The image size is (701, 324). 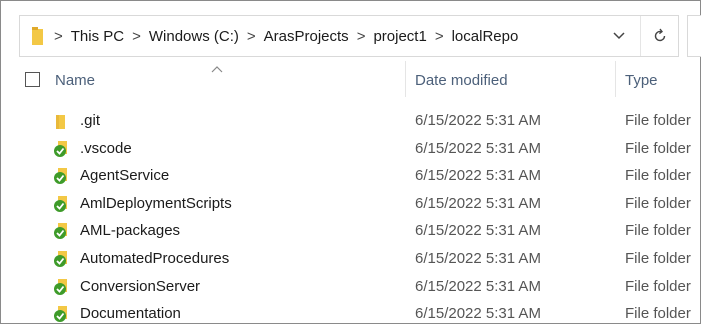 I want to click on chevron-down-icon, so click(x=619, y=36).